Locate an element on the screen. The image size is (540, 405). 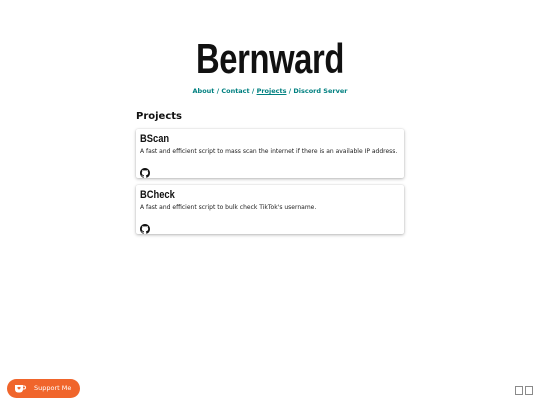
nav-link-about: About is located at coordinates (204, 91).